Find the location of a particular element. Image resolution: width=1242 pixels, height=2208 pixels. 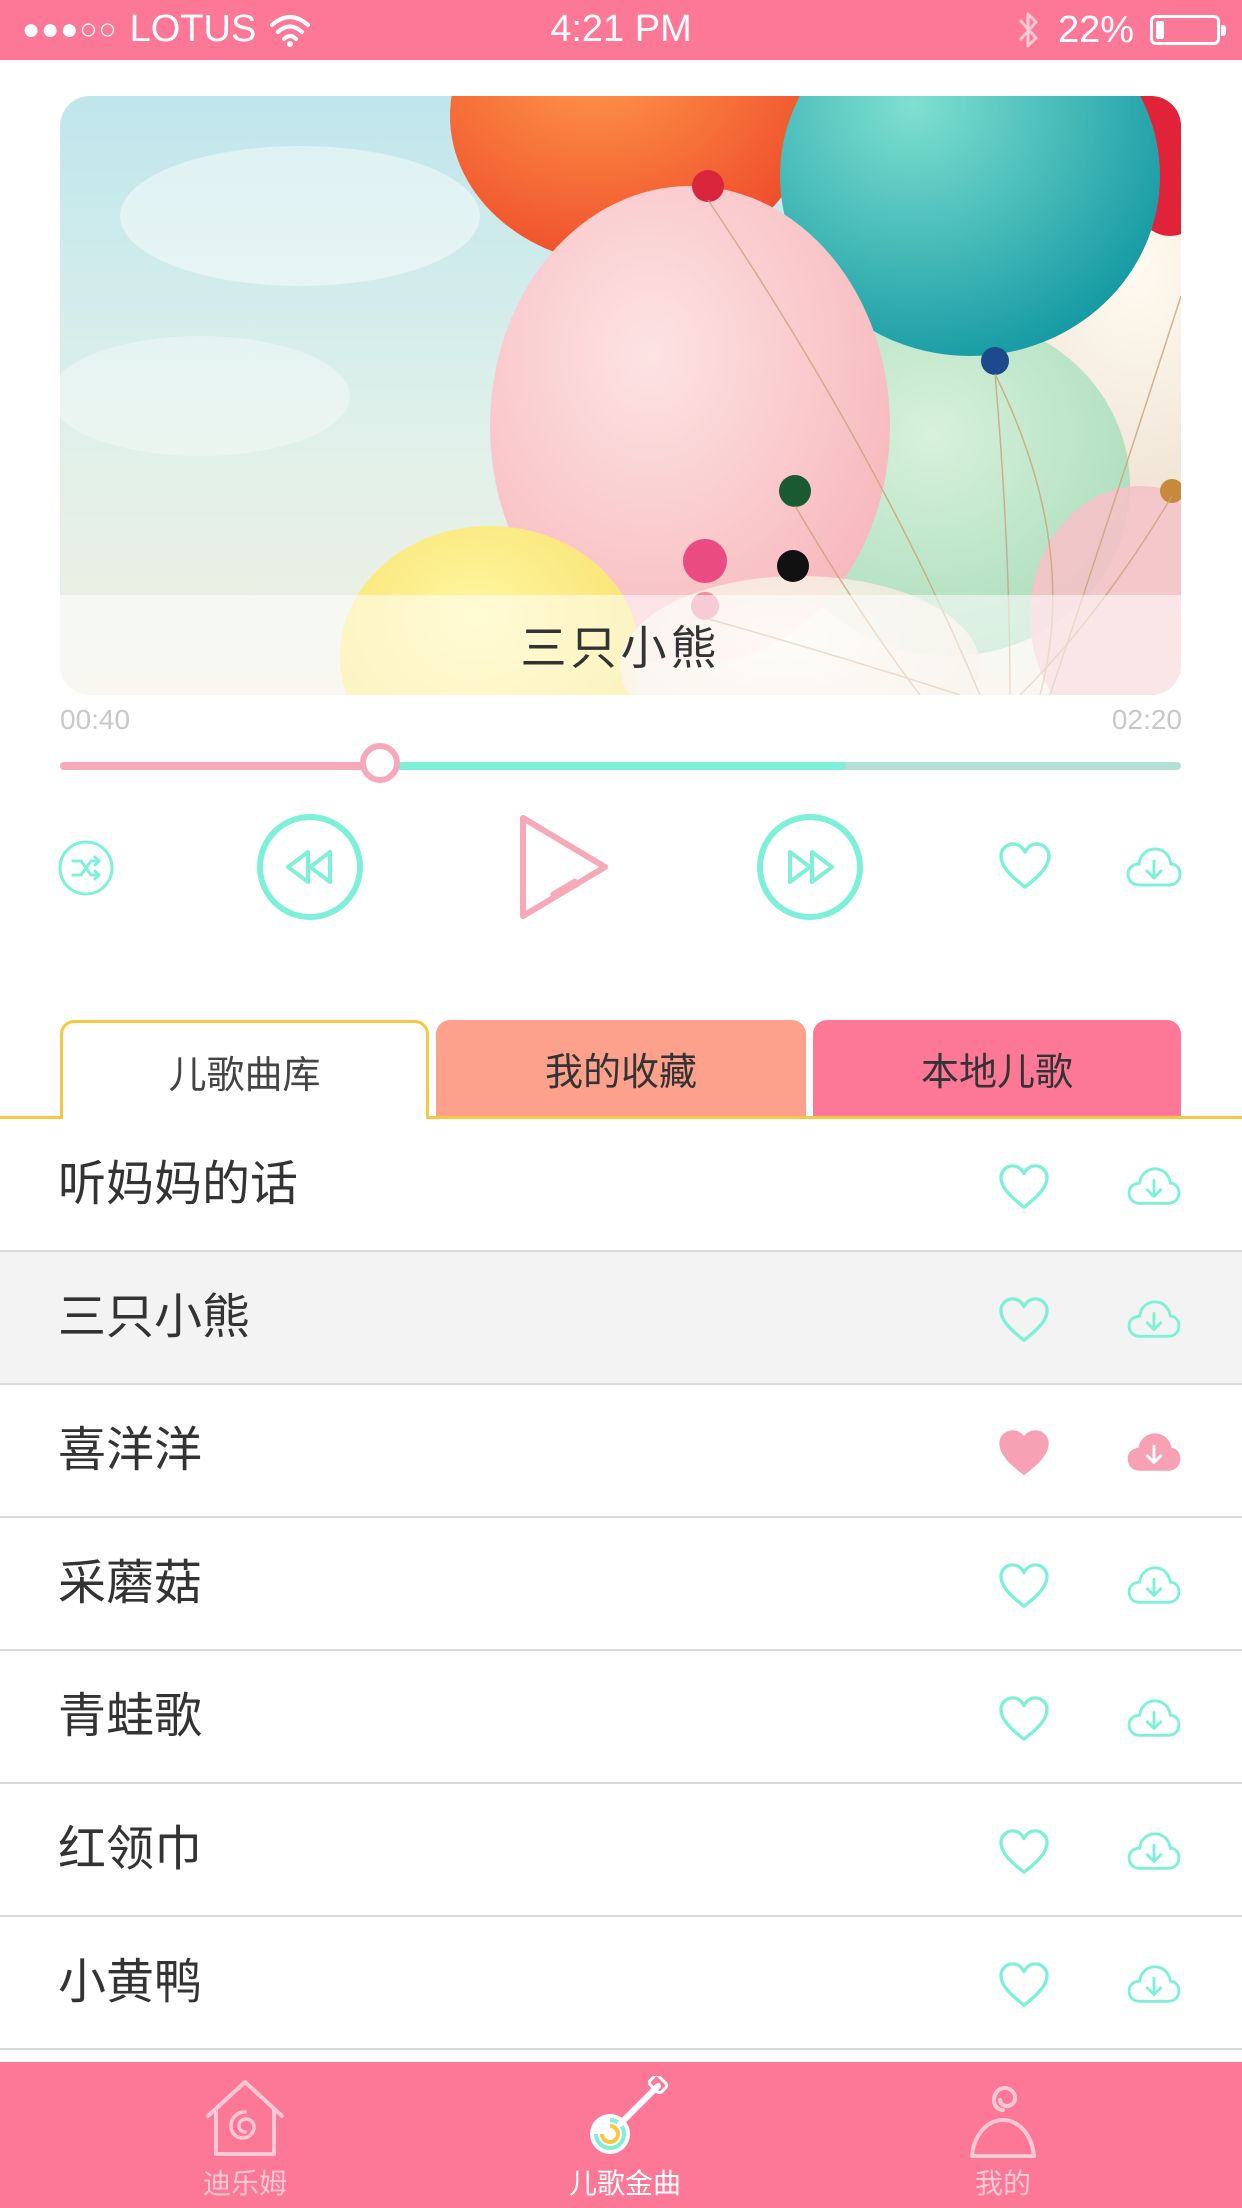

bottom-nav: 迪乐姆 儿歌金曲 我的 is located at coordinates (621, 2135).